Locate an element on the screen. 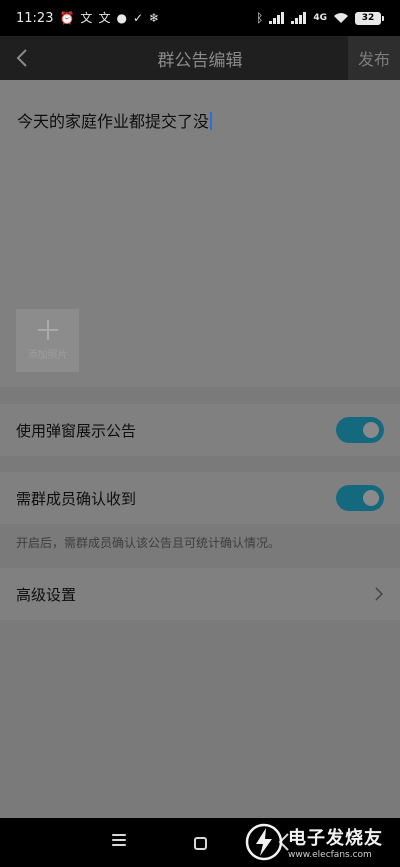 The width and height of the screenshot is (400, 867). home-icon is located at coordinates (200, 843).